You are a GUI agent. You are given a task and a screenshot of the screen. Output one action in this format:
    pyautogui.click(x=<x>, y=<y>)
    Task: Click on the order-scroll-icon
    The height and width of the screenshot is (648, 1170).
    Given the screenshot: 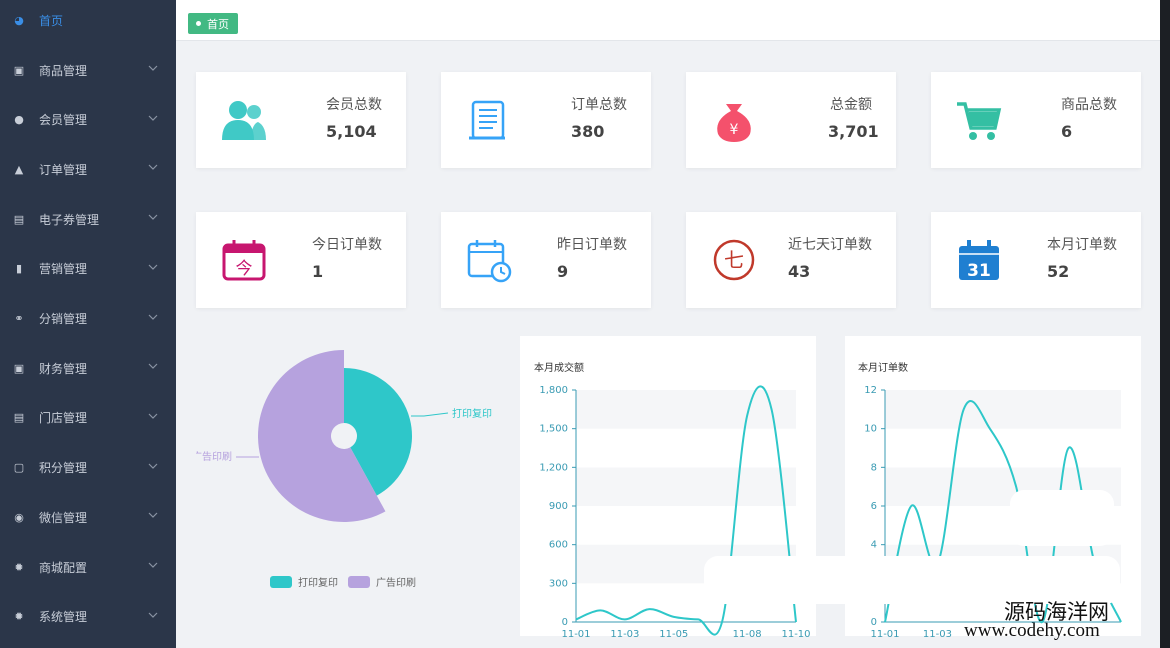 What is the action you would take?
    pyautogui.click(x=487, y=120)
    